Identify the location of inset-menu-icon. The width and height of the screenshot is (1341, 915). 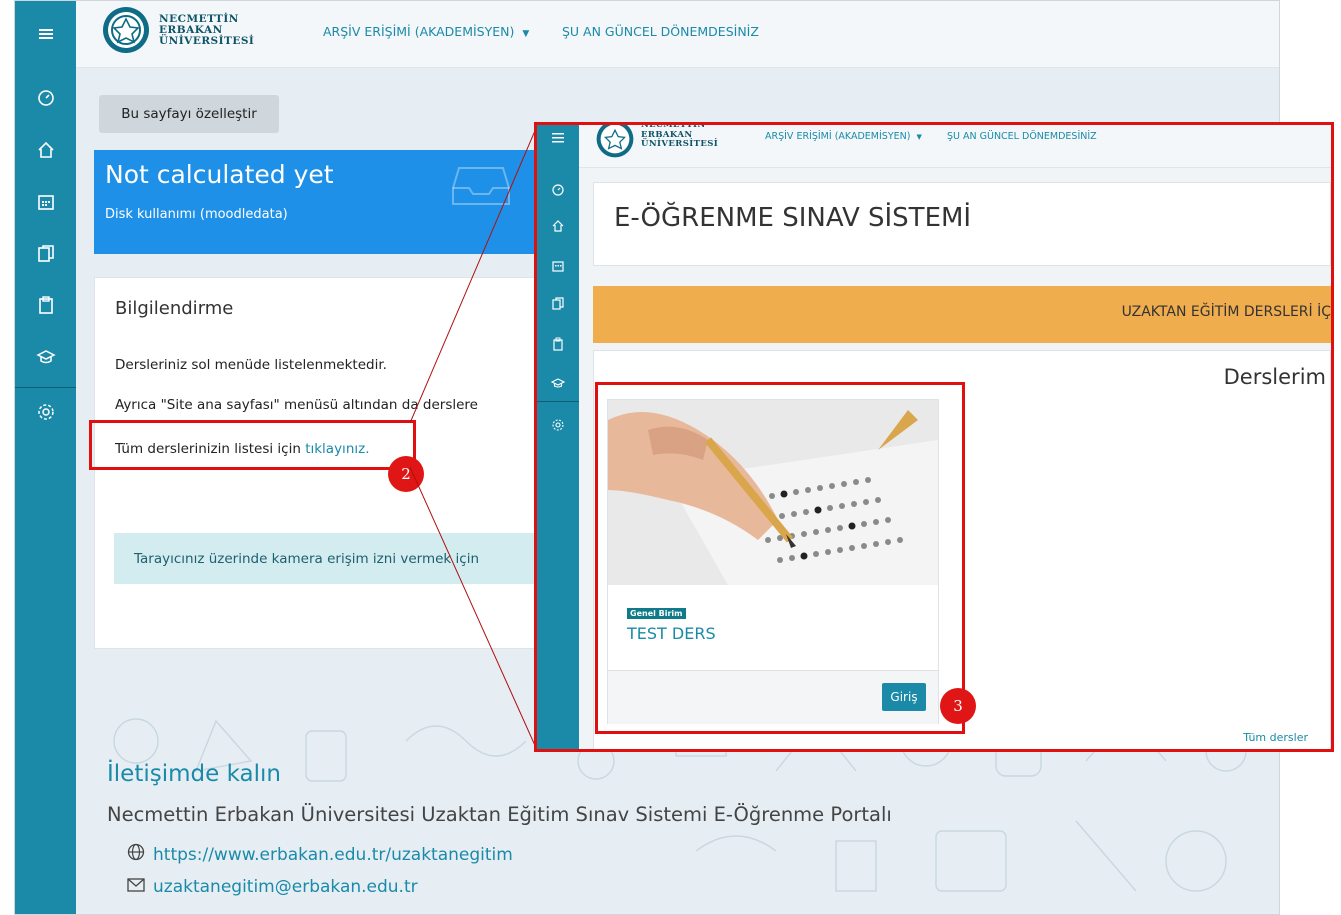
(558, 138).